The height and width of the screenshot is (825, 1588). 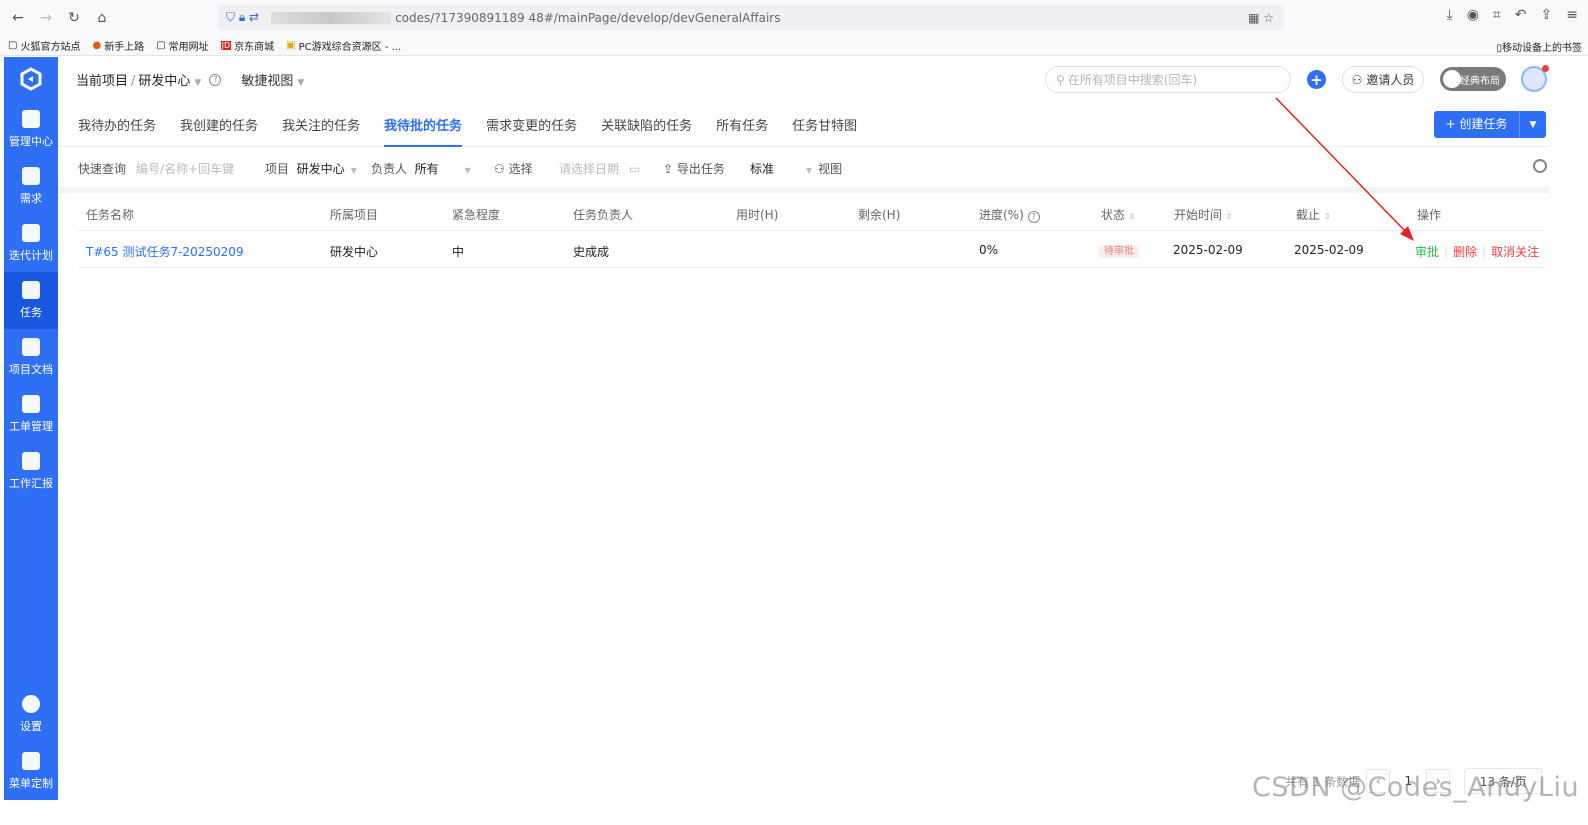 What do you see at coordinates (1416, 787) in the screenshot?
I see `watermark: CSDN @Codes_AndyLiu` at bounding box center [1416, 787].